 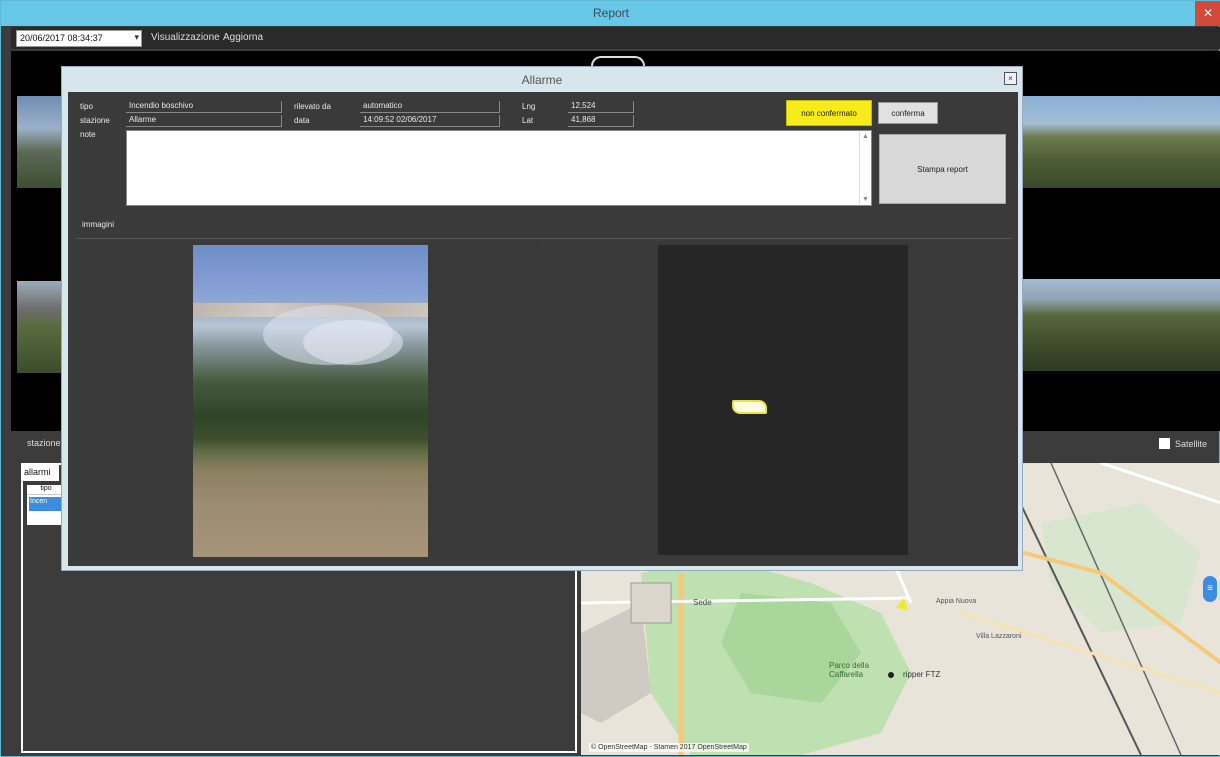 I want to click on dialog-title: Allarme, so click(x=542, y=80).